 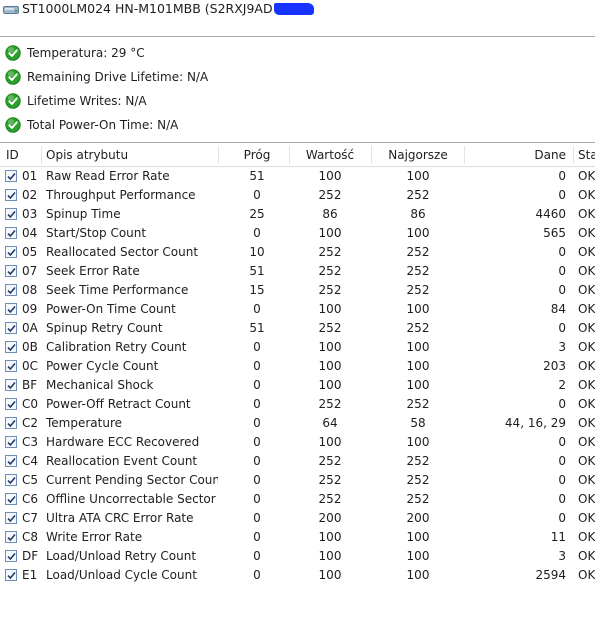 I want to click on table-row: C0 Power-Off Retract Count 0 252 252 0 OK, so click(x=297, y=404).